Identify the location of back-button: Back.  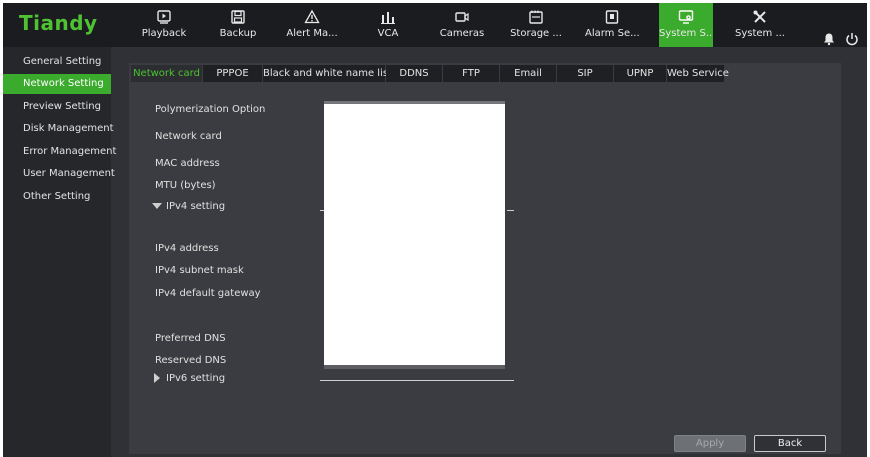
(790, 443).